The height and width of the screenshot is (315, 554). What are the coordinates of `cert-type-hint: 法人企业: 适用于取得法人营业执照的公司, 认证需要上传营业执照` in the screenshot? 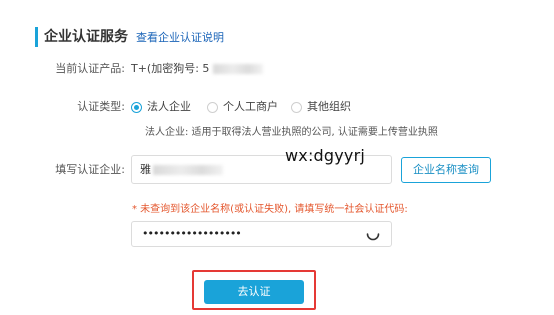 It's located at (291, 132).